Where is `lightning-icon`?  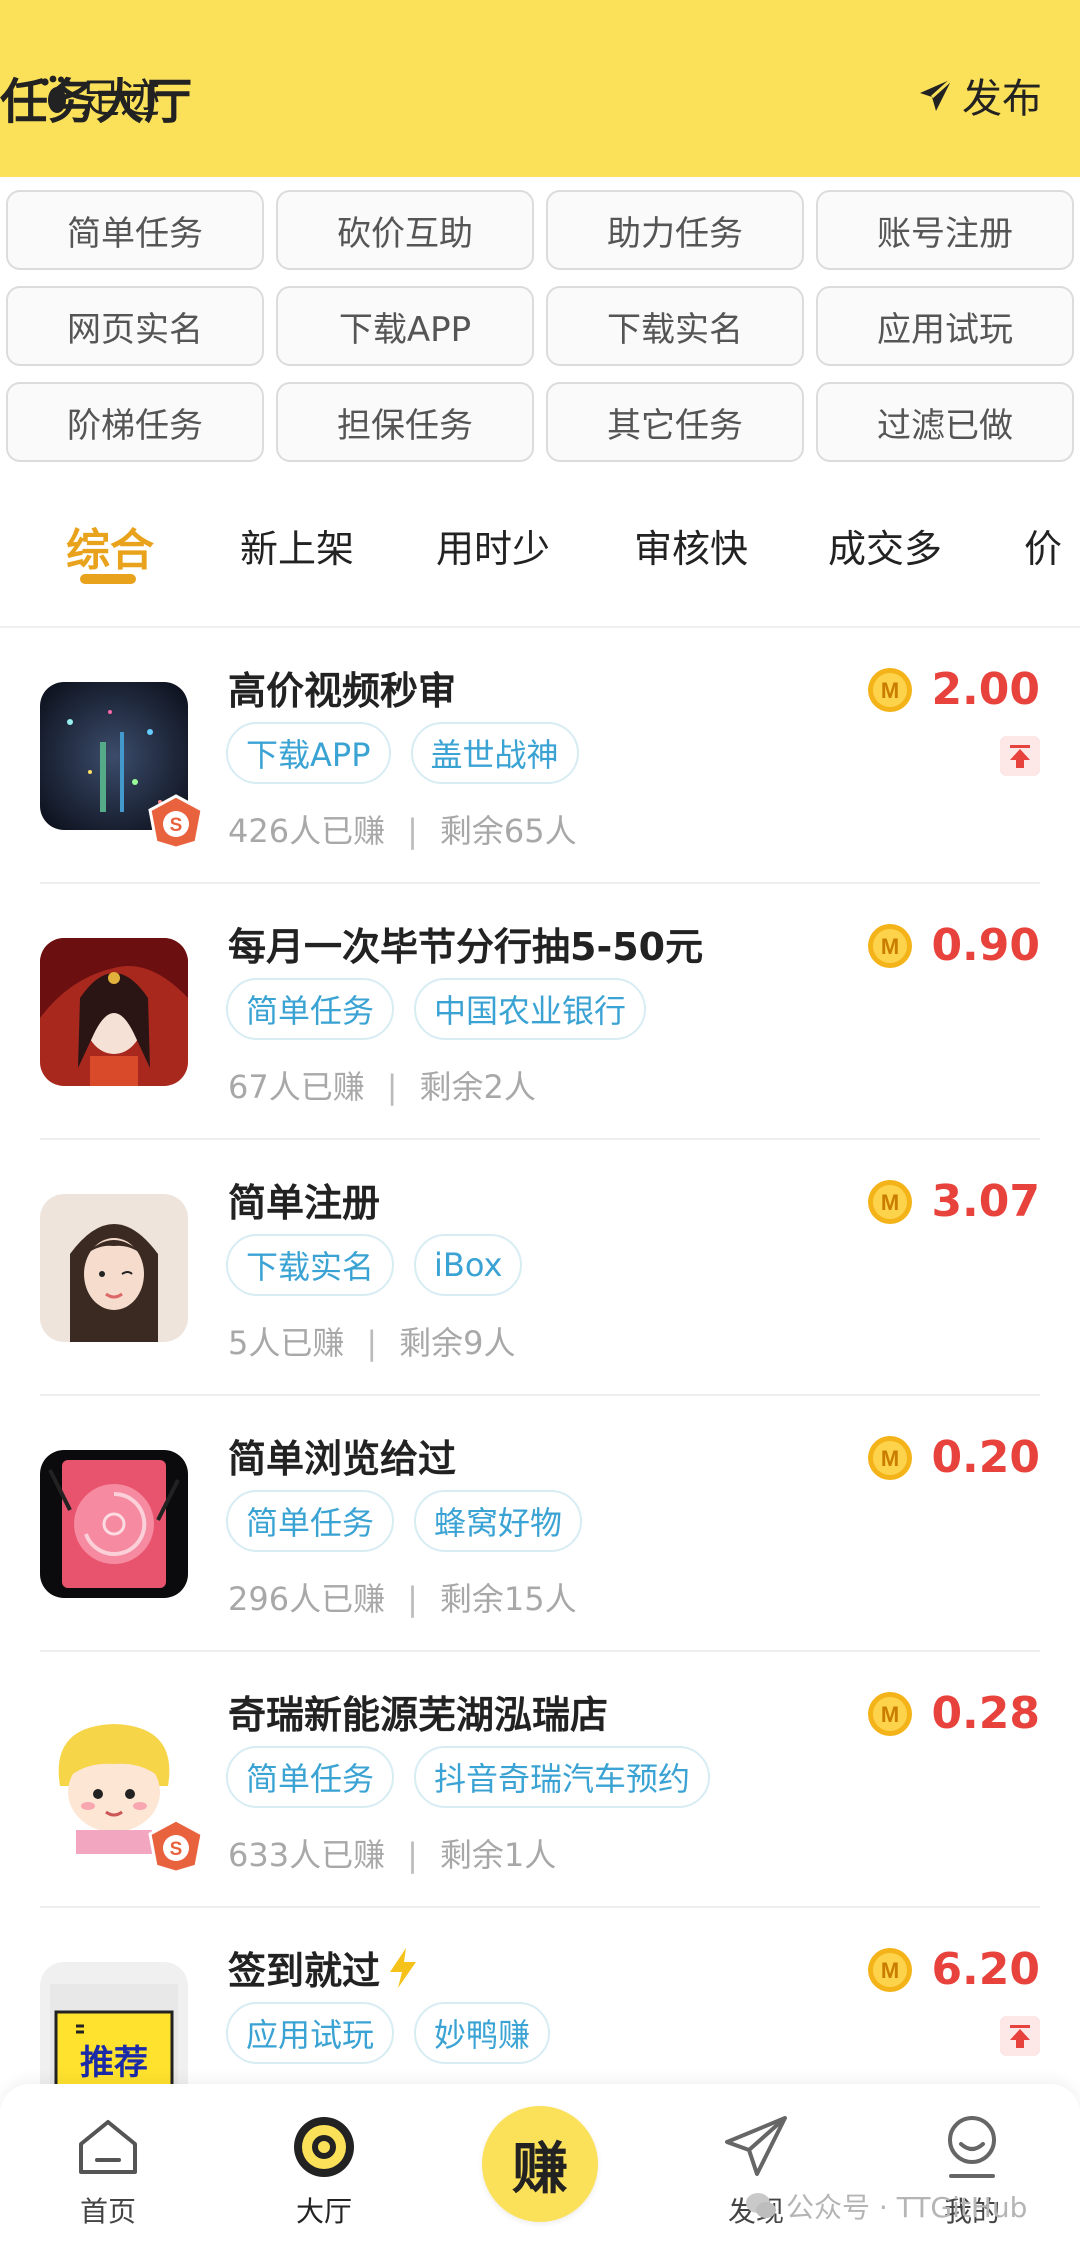 lightning-icon is located at coordinates (403, 1967).